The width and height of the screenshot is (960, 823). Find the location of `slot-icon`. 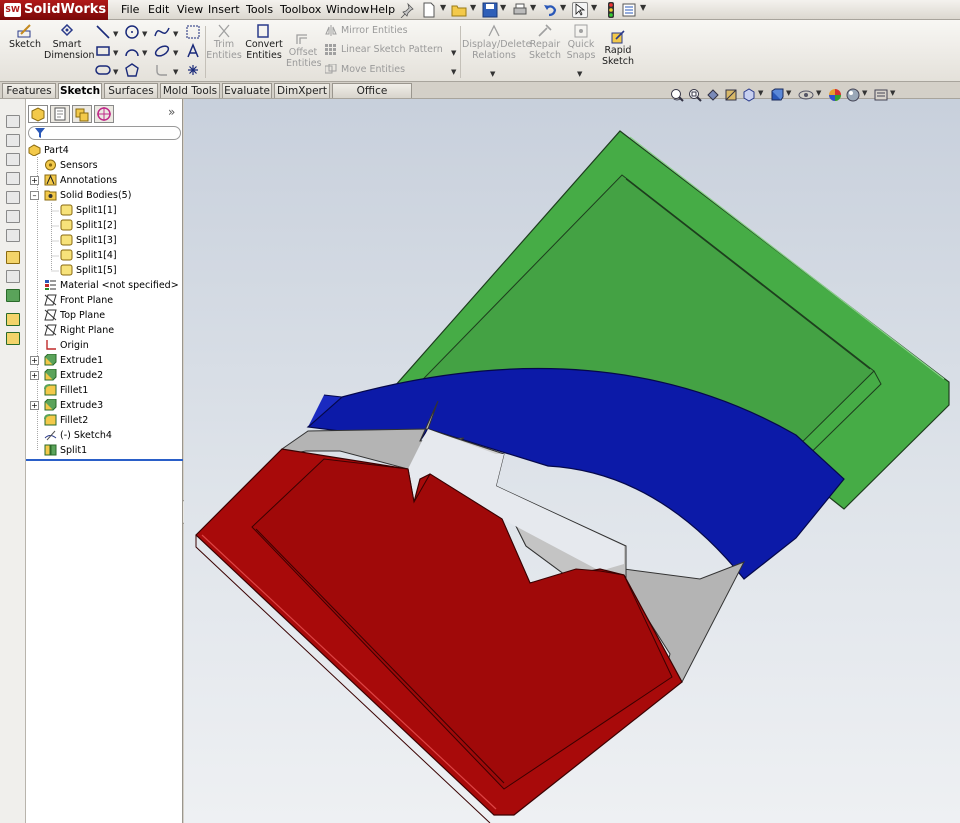

slot-icon is located at coordinates (103, 70).